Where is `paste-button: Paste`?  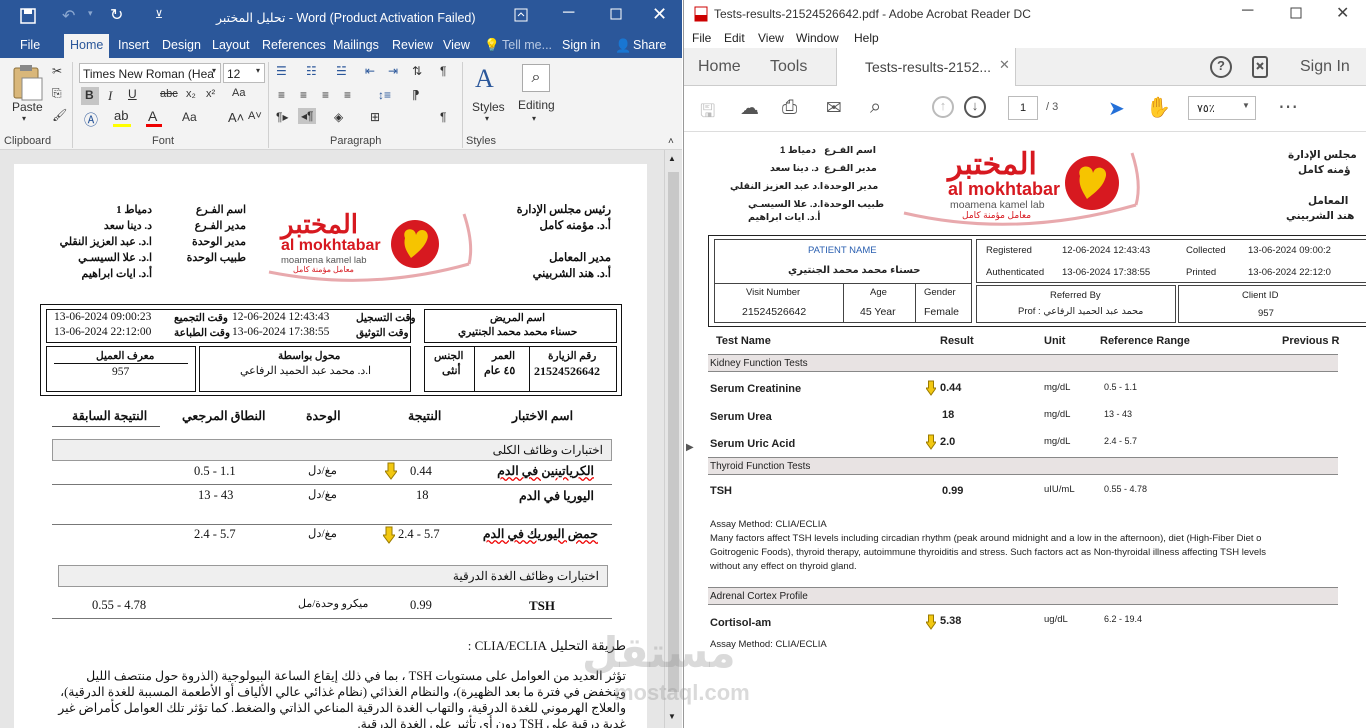
paste-button: Paste is located at coordinates (27, 107).